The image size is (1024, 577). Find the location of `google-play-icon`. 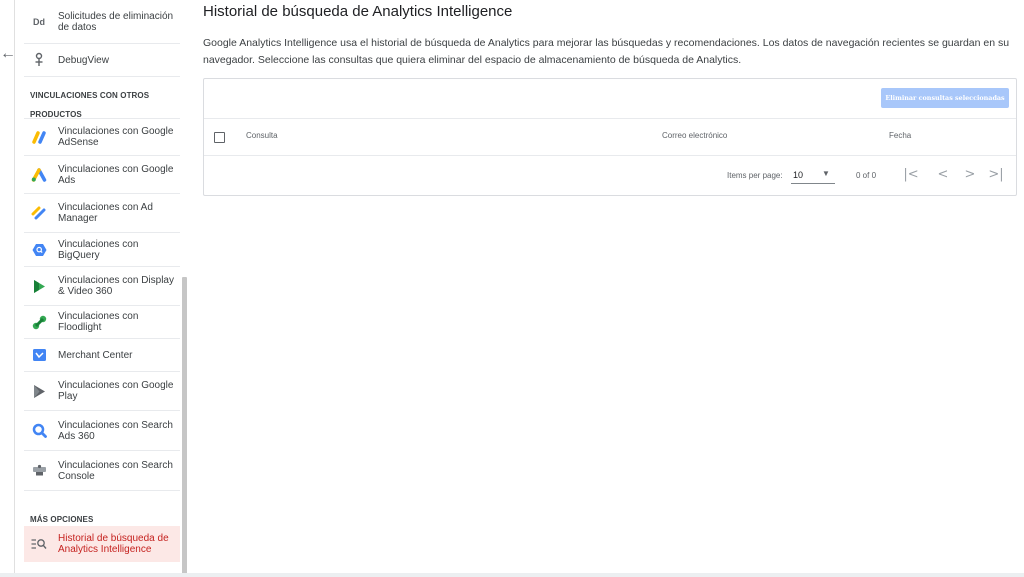

google-play-icon is located at coordinates (39, 391).